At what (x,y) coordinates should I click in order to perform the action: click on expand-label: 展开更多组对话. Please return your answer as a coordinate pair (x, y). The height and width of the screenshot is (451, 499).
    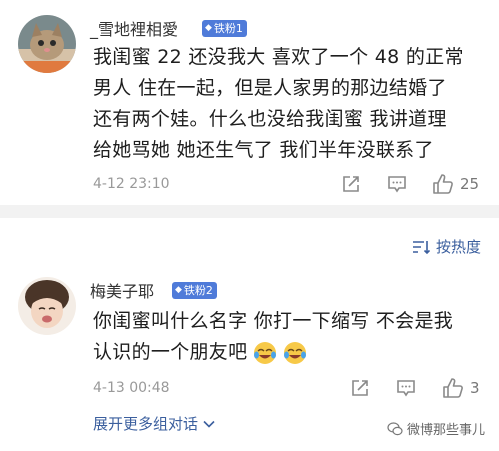
    Looking at the image, I should click on (146, 424).